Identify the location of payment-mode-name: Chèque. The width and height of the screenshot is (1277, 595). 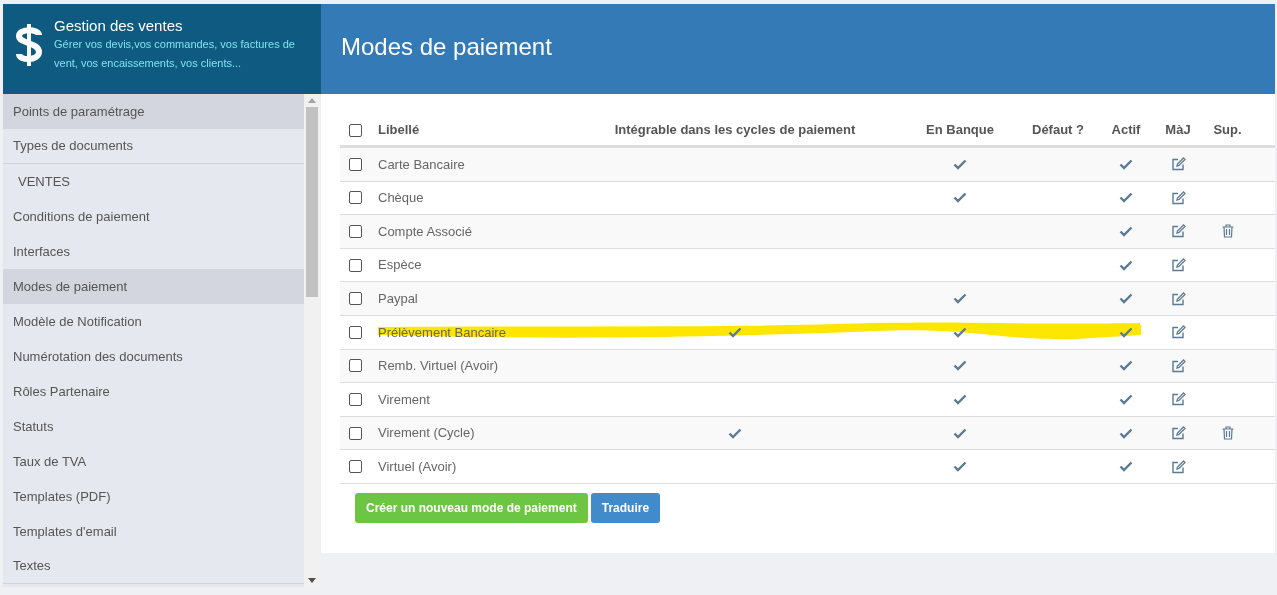
(401, 198).